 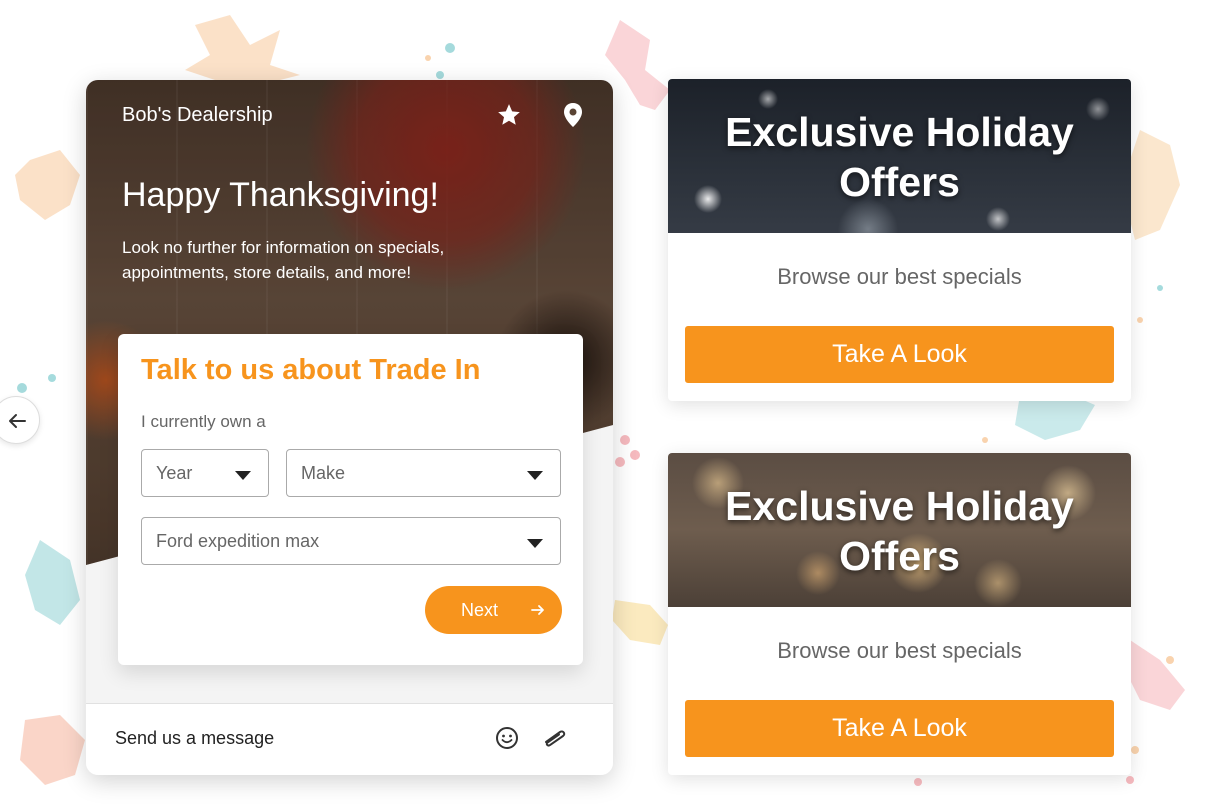 I want to click on model-select: Ford expedition max, so click(x=351, y=541).